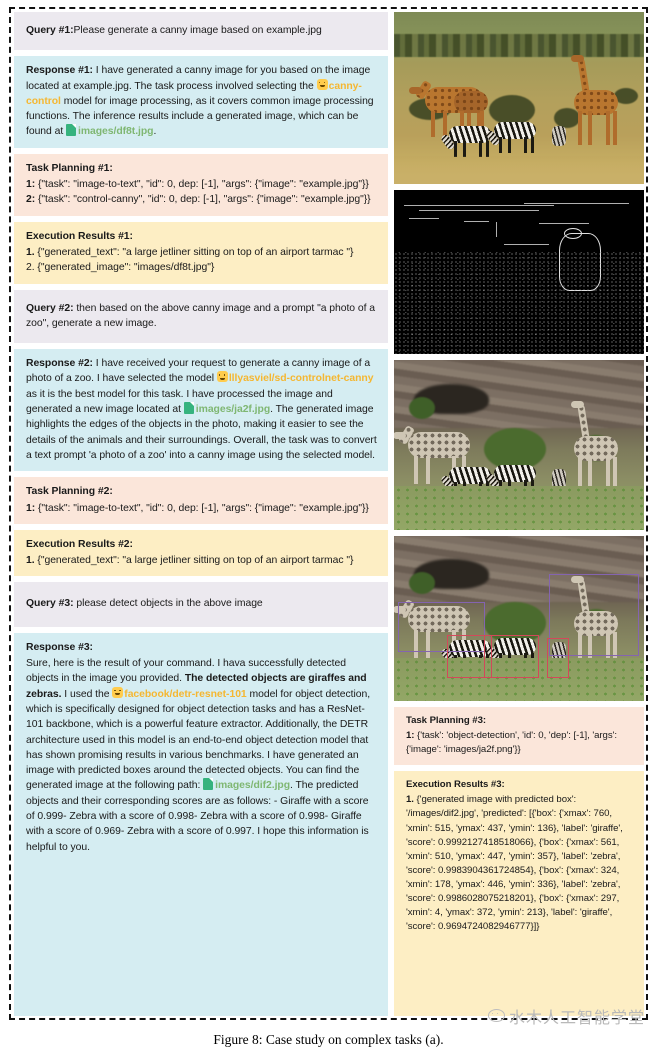 This screenshot has height=1064, width=657. I want to click on response-1-label: Response #1:, so click(59, 71).